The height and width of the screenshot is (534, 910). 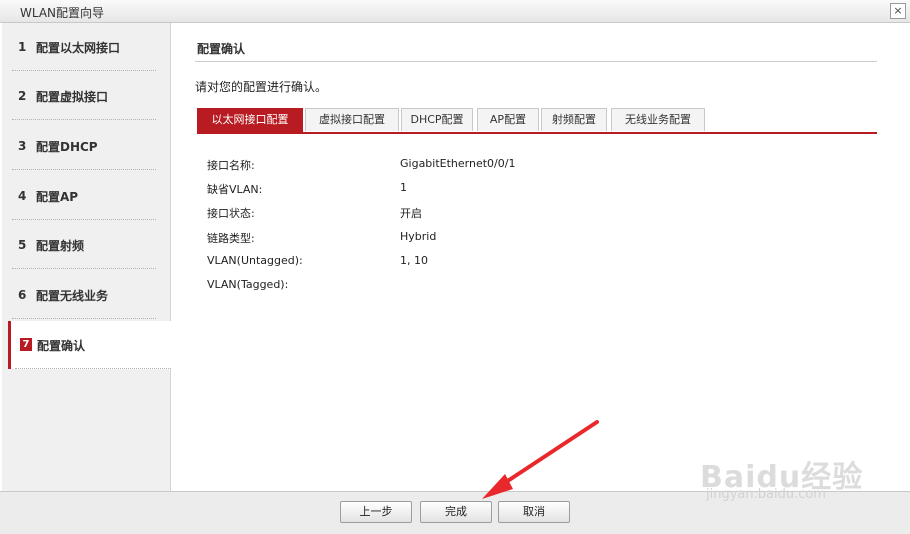 I want to click on annotation-arrow-icon, so click(x=540, y=459).